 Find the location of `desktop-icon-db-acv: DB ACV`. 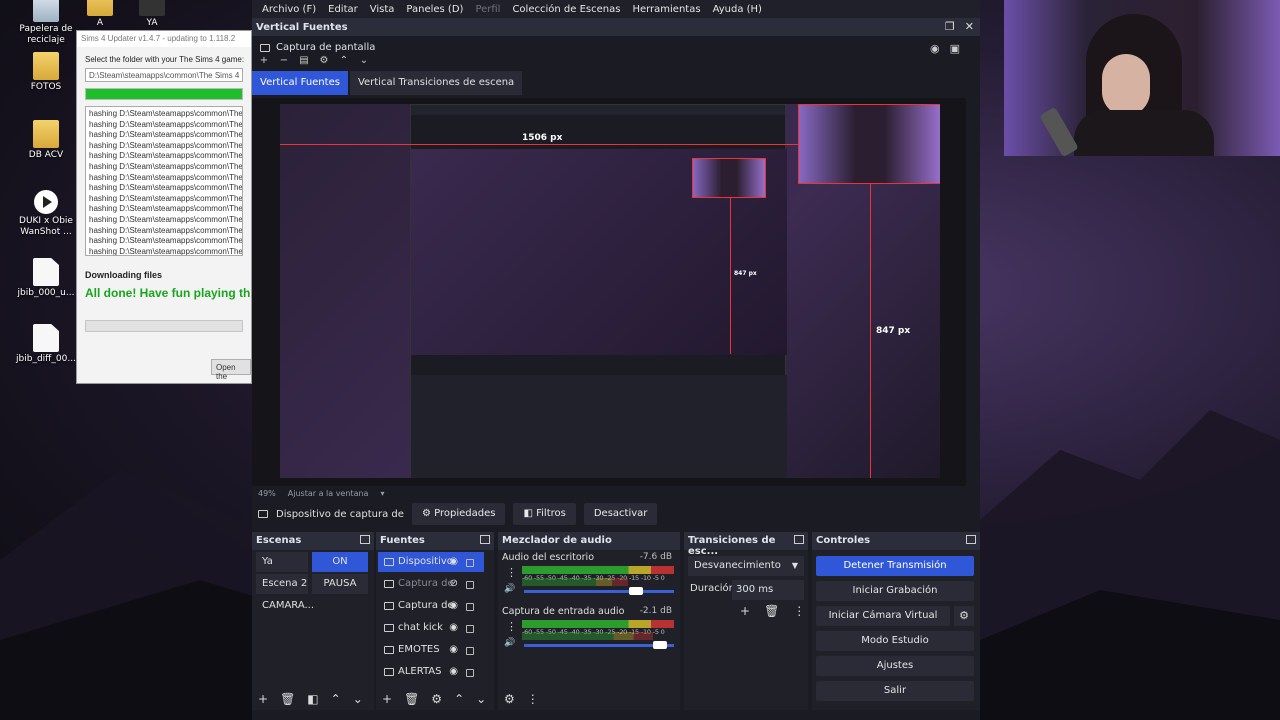

desktop-icon-db-acv: DB ACV is located at coordinates (46, 140).